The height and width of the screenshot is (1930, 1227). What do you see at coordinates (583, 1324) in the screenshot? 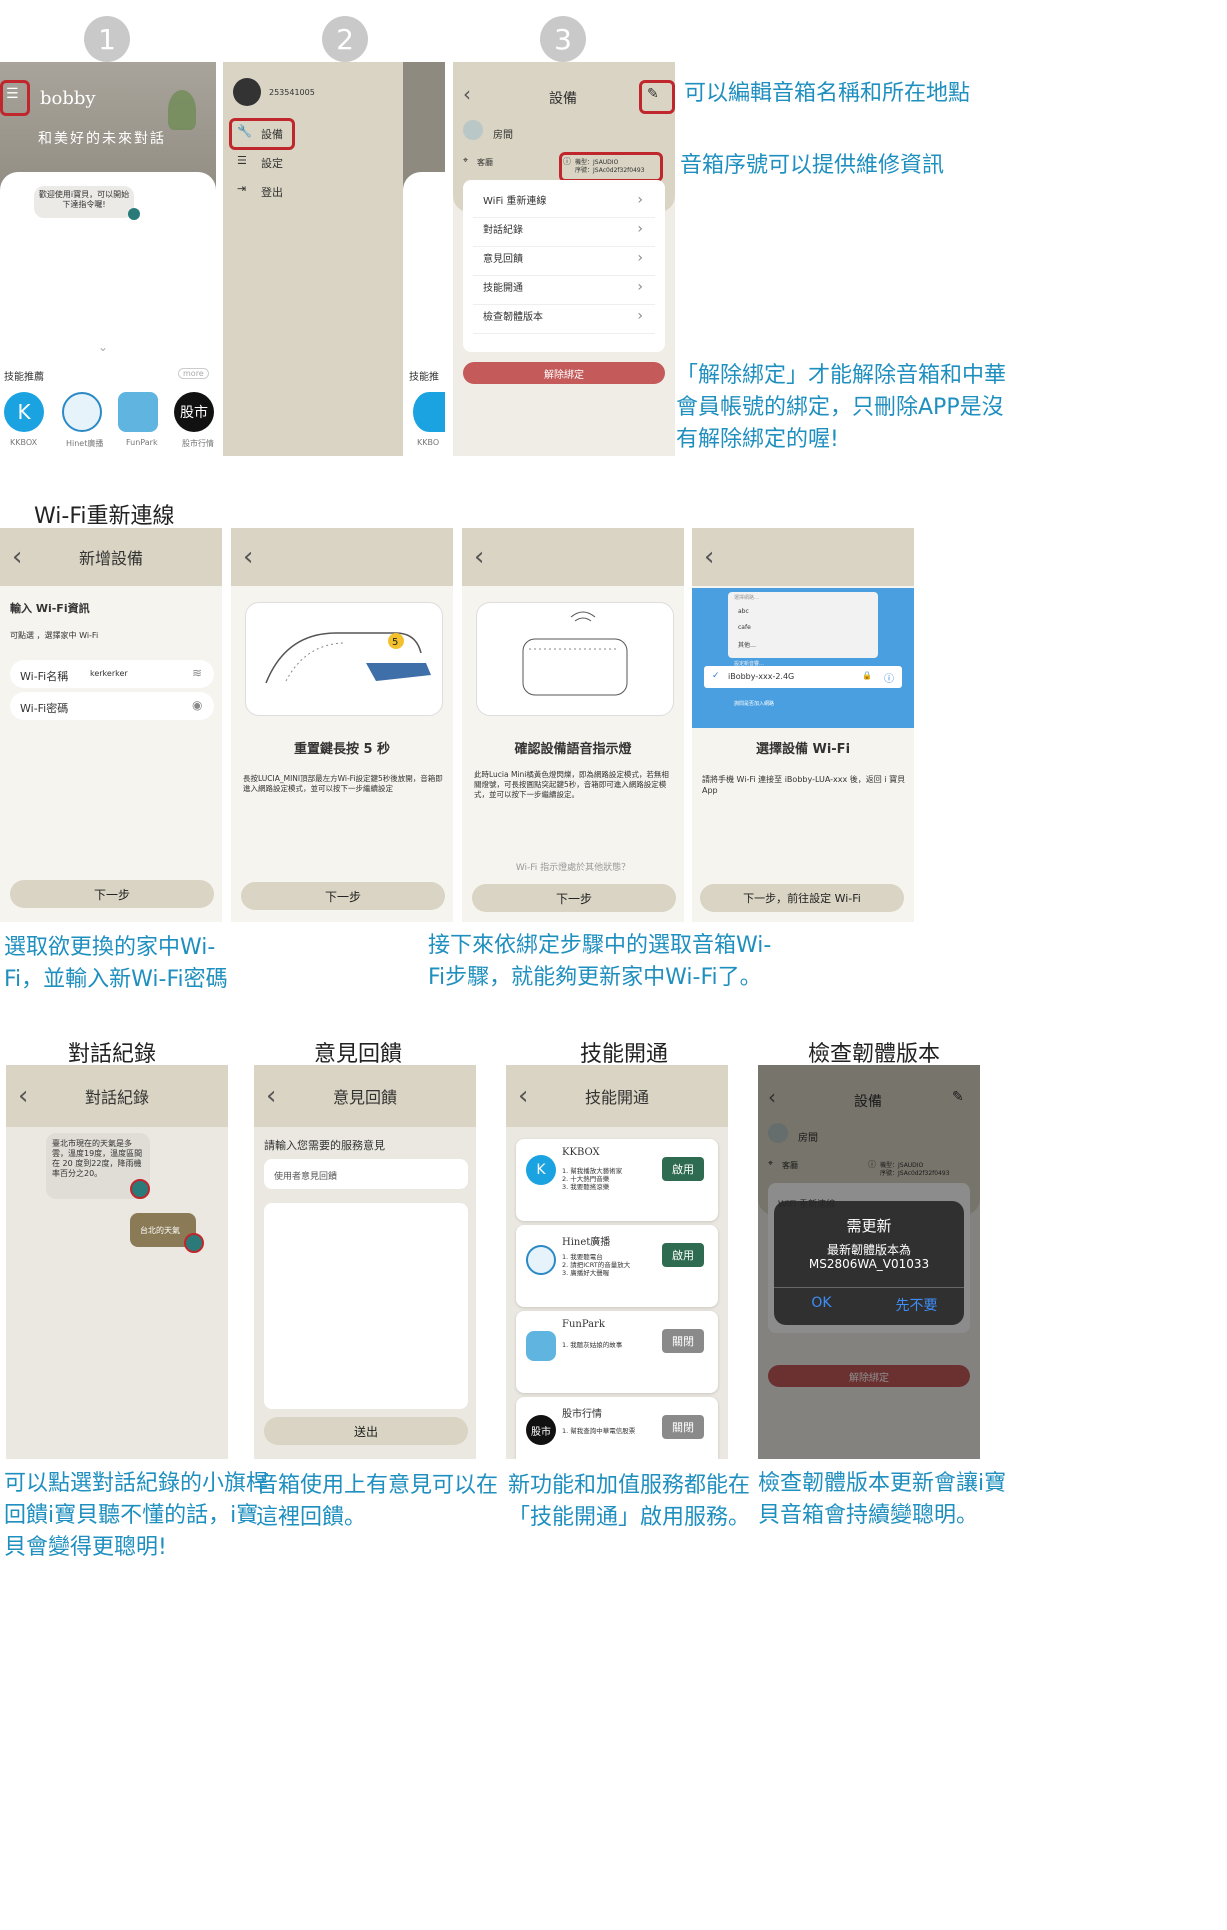
I see `skill-name: FunPark` at bounding box center [583, 1324].